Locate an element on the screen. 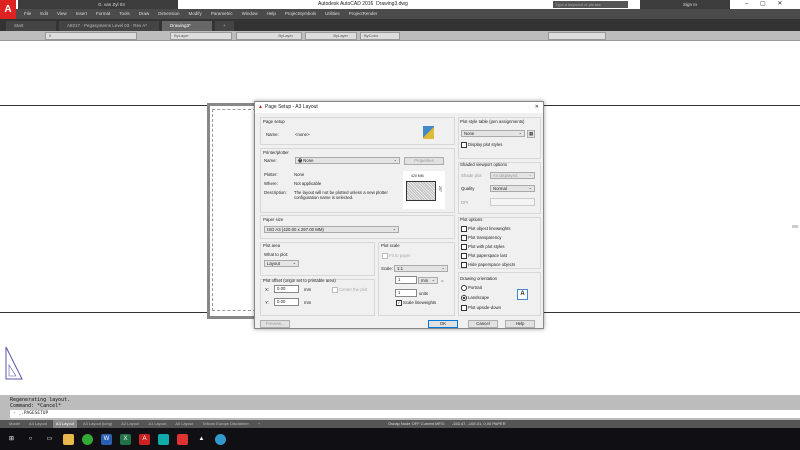 The image size is (800, 450). properties-button: Properties is located at coordinates (424, 161).